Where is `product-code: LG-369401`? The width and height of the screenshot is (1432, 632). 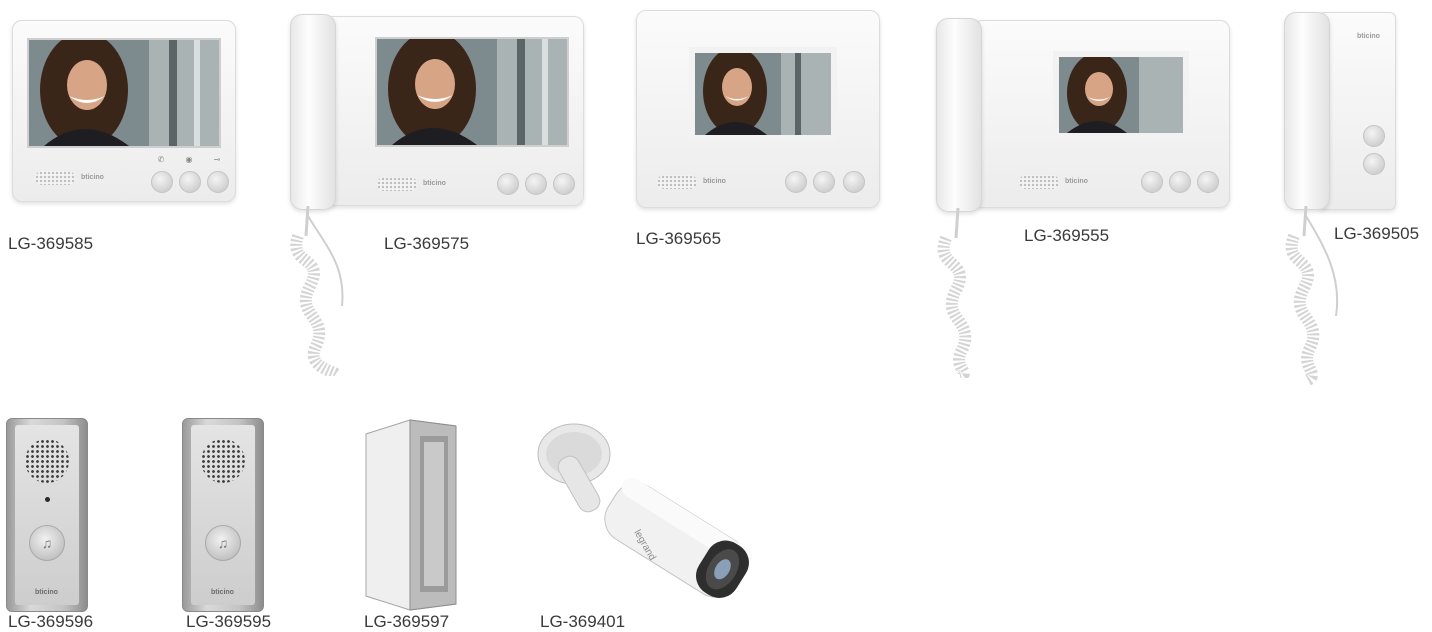 product-code: LG-369401 is located at coordinates (583, 621).